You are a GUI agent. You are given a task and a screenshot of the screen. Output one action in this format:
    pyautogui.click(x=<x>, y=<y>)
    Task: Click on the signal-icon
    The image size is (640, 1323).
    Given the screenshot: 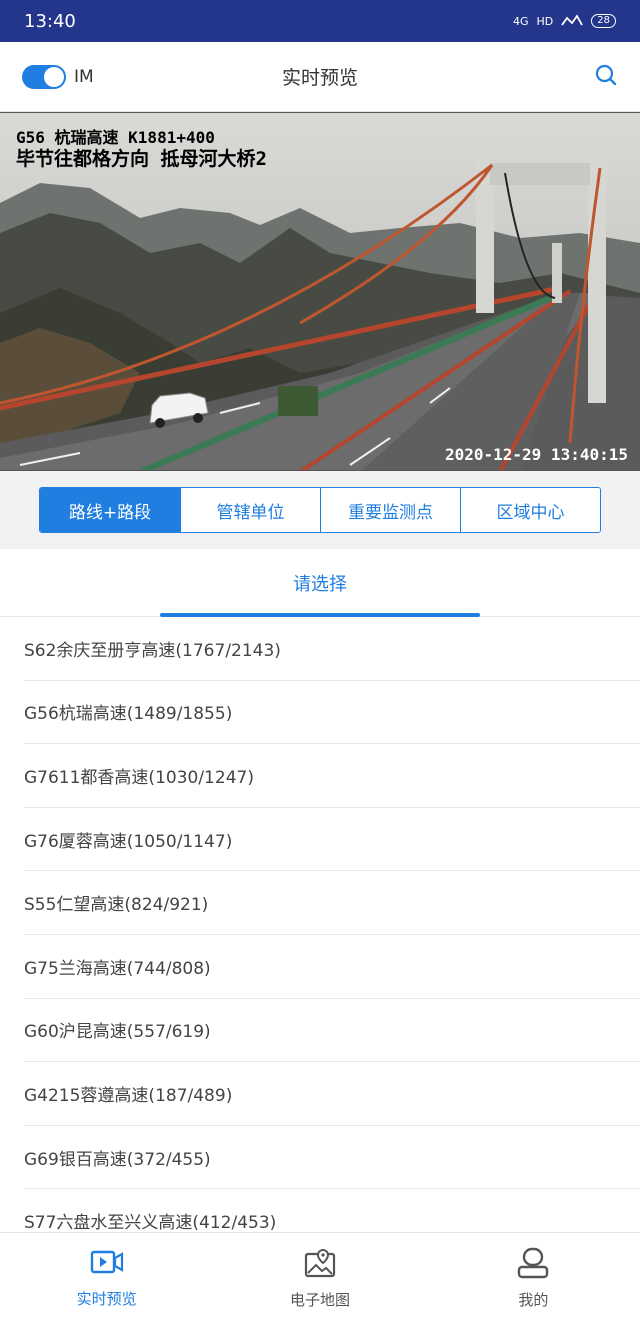 What is the action you would take?
    pyautogui.click(x=572, y=21)
    